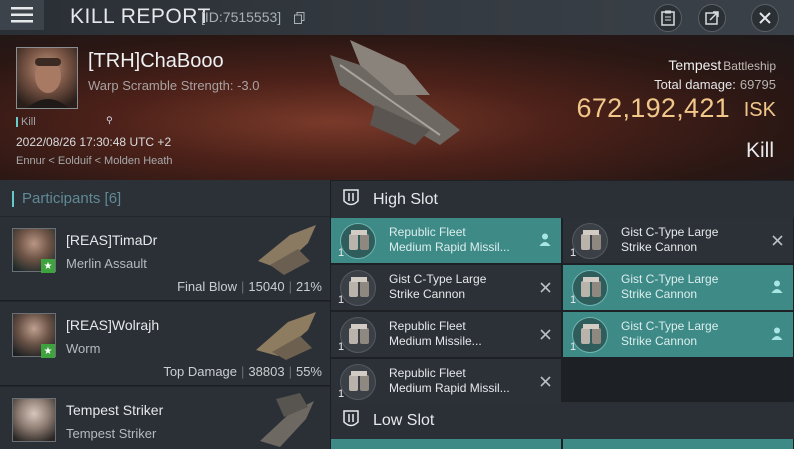 The image size is (794, 449). What do you see at coordinates (759, 150) in the screenshot?
I see `kill-result: Kill` at bounding box center [759, 150].